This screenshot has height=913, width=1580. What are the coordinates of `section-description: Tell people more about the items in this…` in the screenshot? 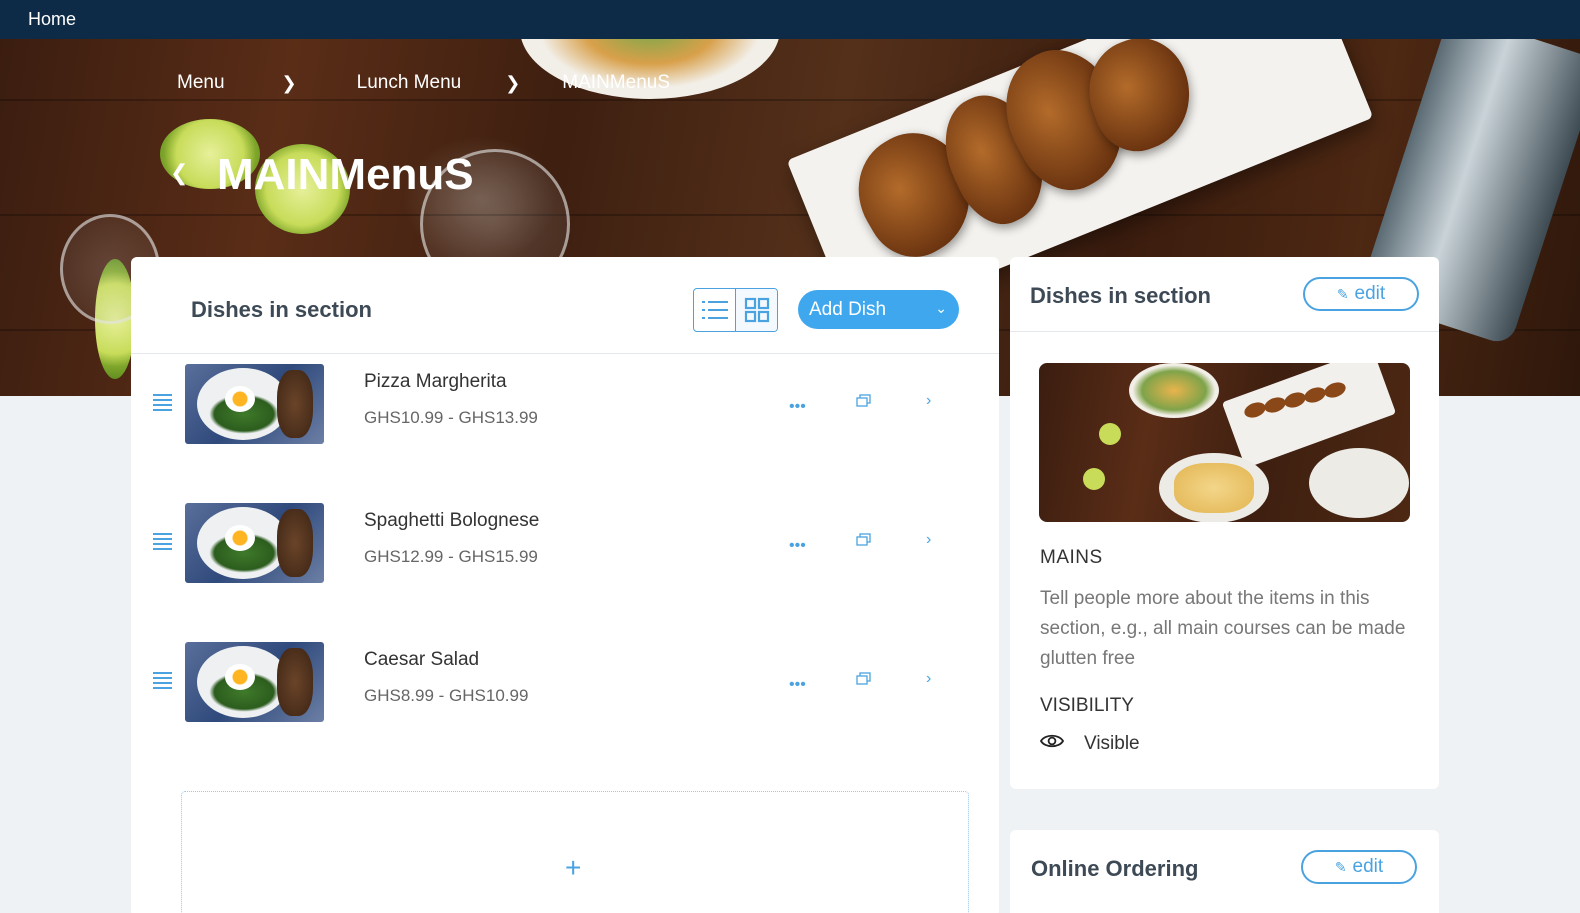 It's located at (1223, 628).